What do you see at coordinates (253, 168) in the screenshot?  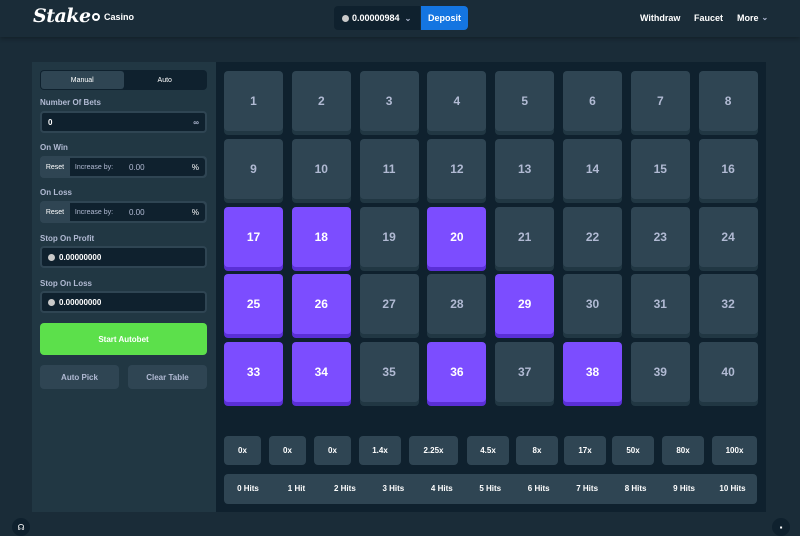 I see `tile-9: 9` at bounding box center [253, 168].